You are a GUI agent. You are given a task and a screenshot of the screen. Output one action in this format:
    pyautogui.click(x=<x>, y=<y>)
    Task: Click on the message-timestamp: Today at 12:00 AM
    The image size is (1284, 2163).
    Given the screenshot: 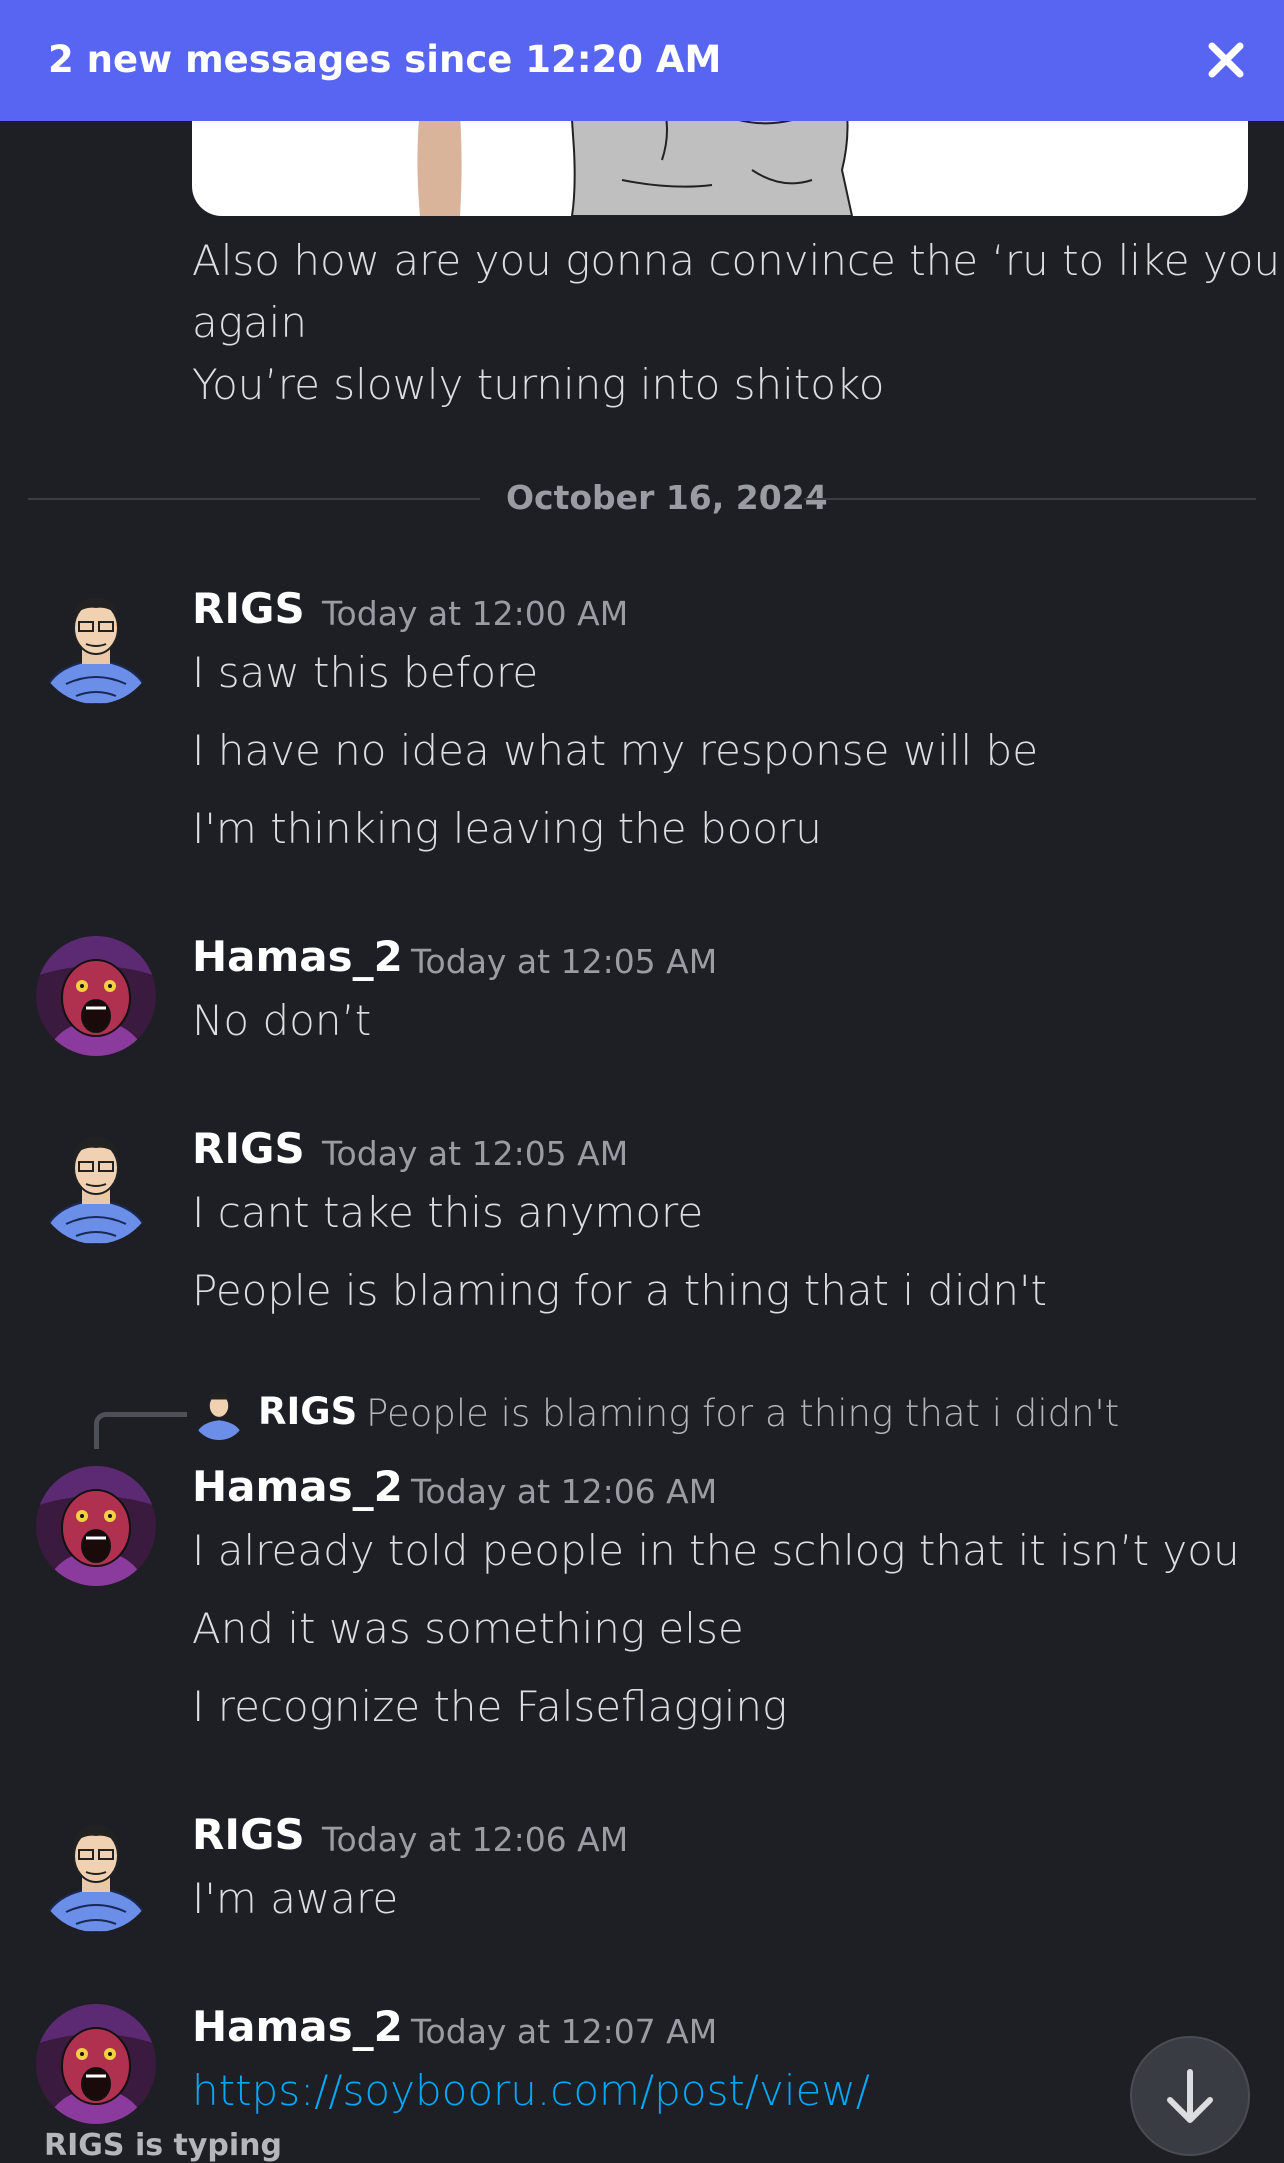 What is the action you would take?
    pyautogui.click(x=475, y=613)
    